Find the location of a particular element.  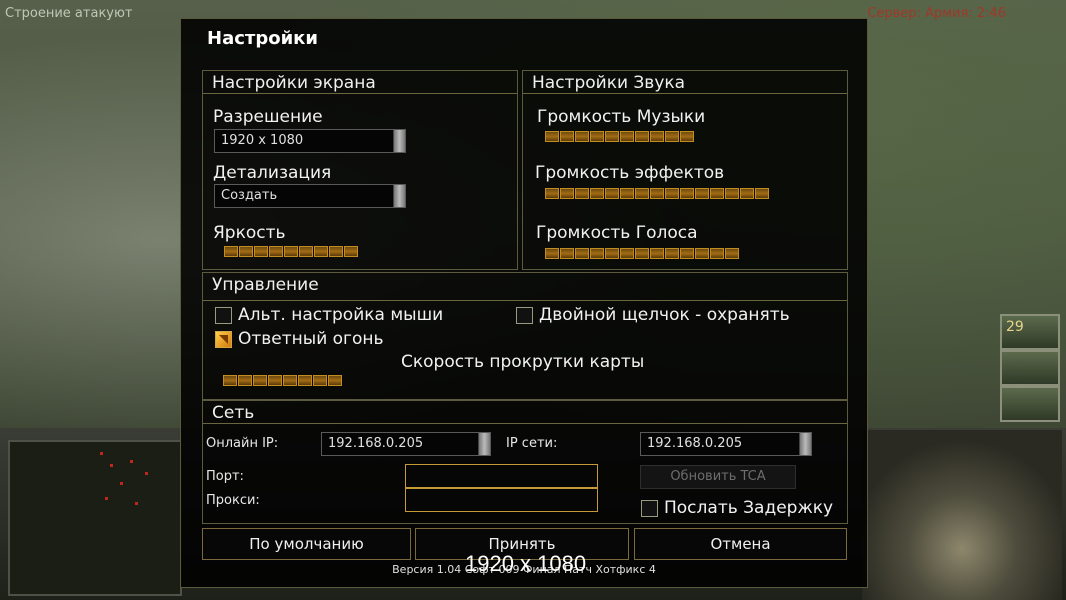

scroll-speed-slider is located at coordinates (282, 380).